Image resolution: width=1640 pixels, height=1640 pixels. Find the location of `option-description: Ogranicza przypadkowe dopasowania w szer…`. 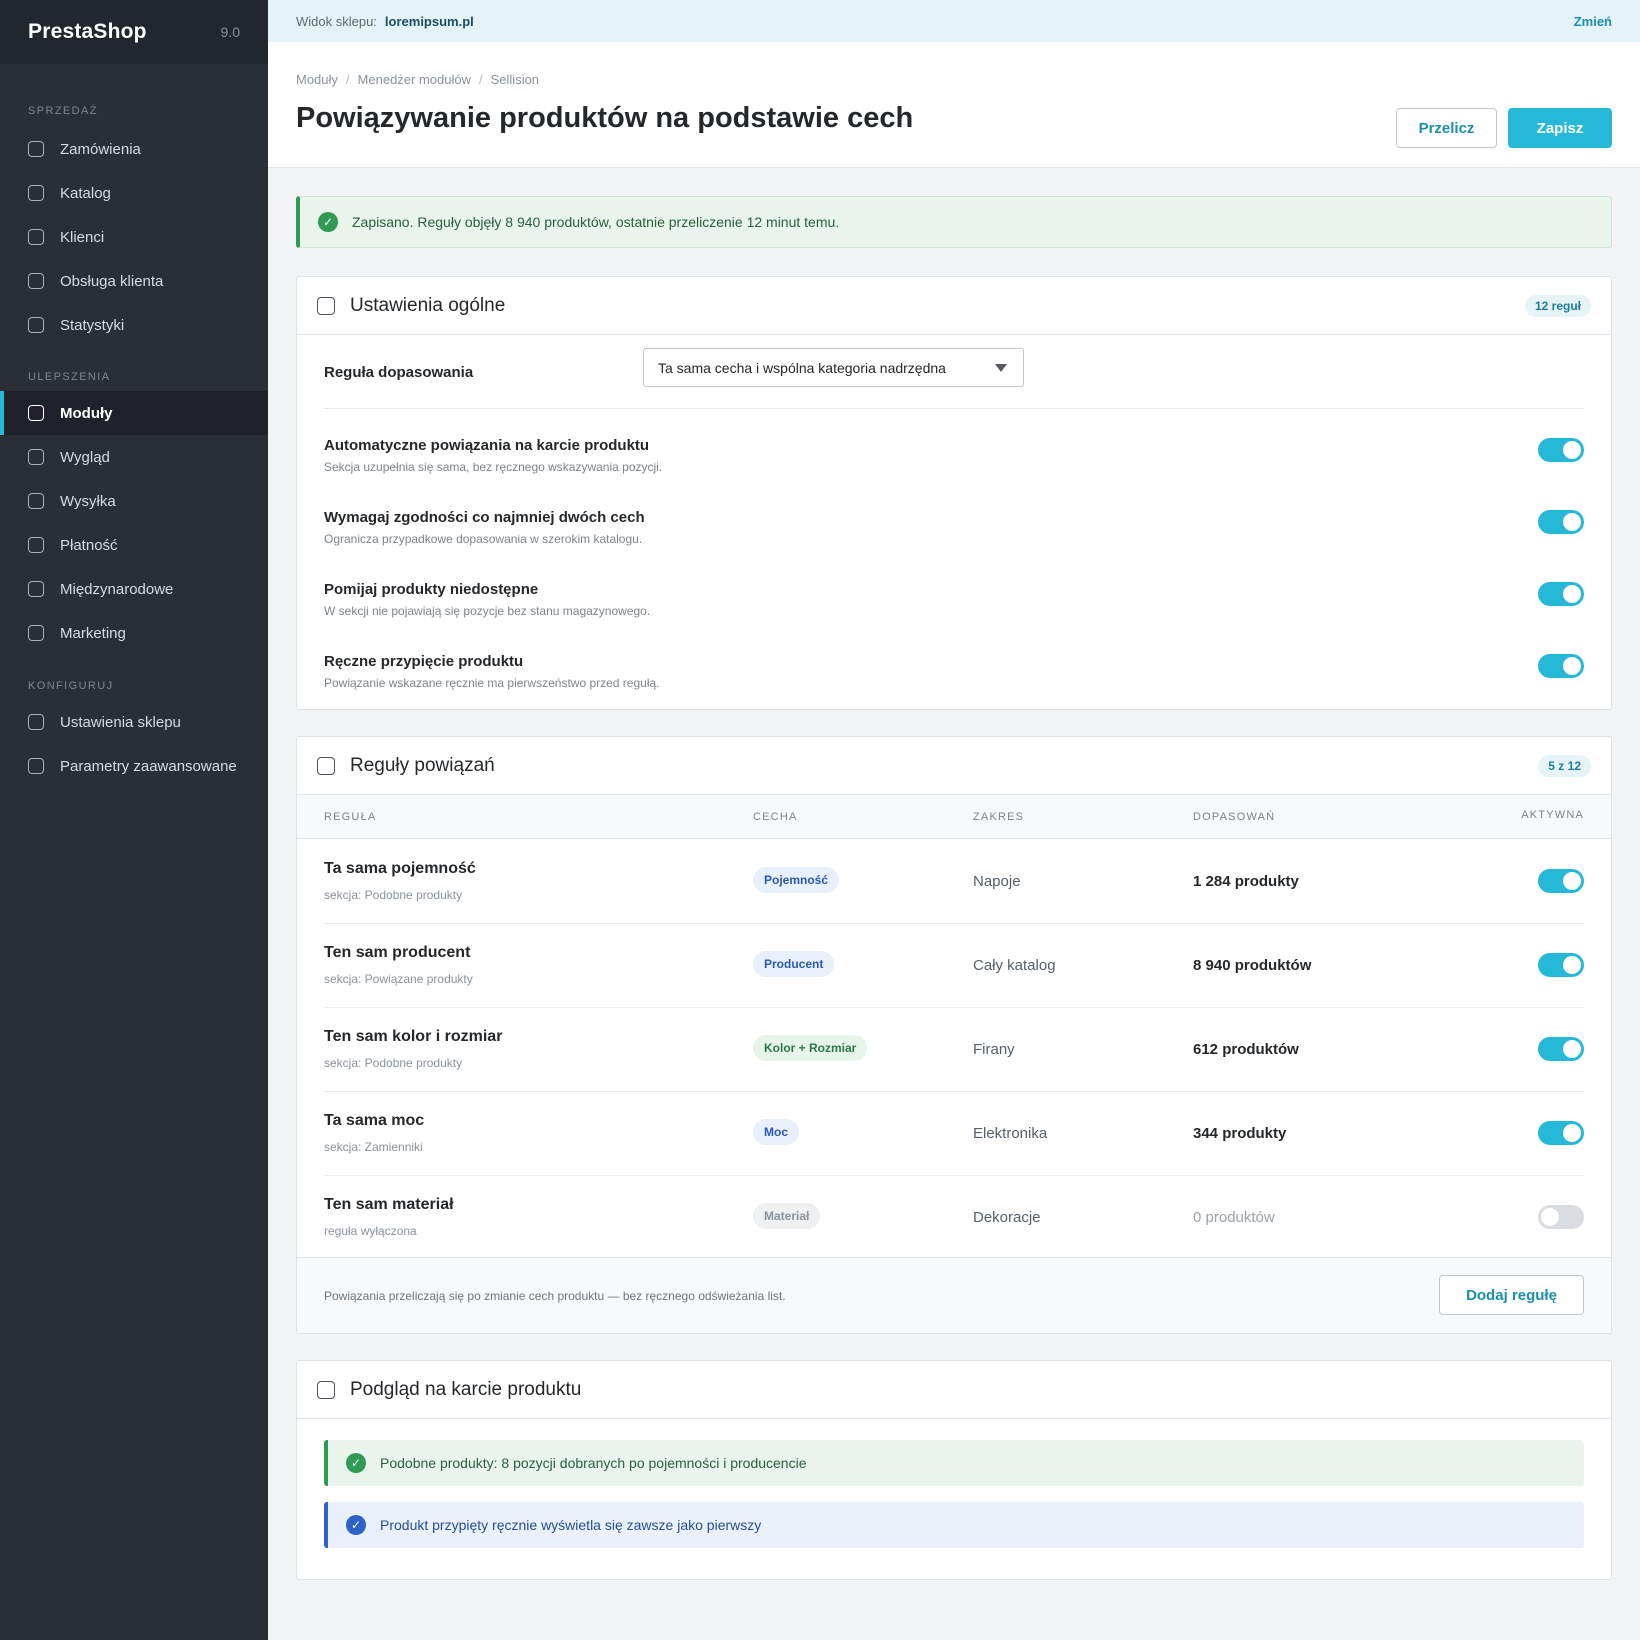

option-description: Ogranicza przypadkowe dopasowania w szer… is located at coordinates (483, 539).